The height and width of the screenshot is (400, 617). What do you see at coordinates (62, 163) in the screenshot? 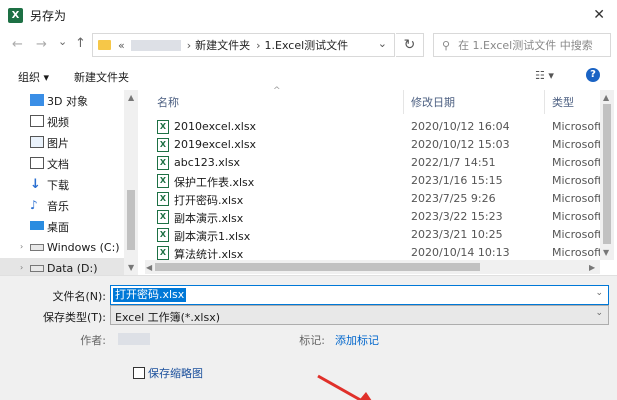
I see `sidebar-item-documents: 文档` at bounding box center [62, 163].